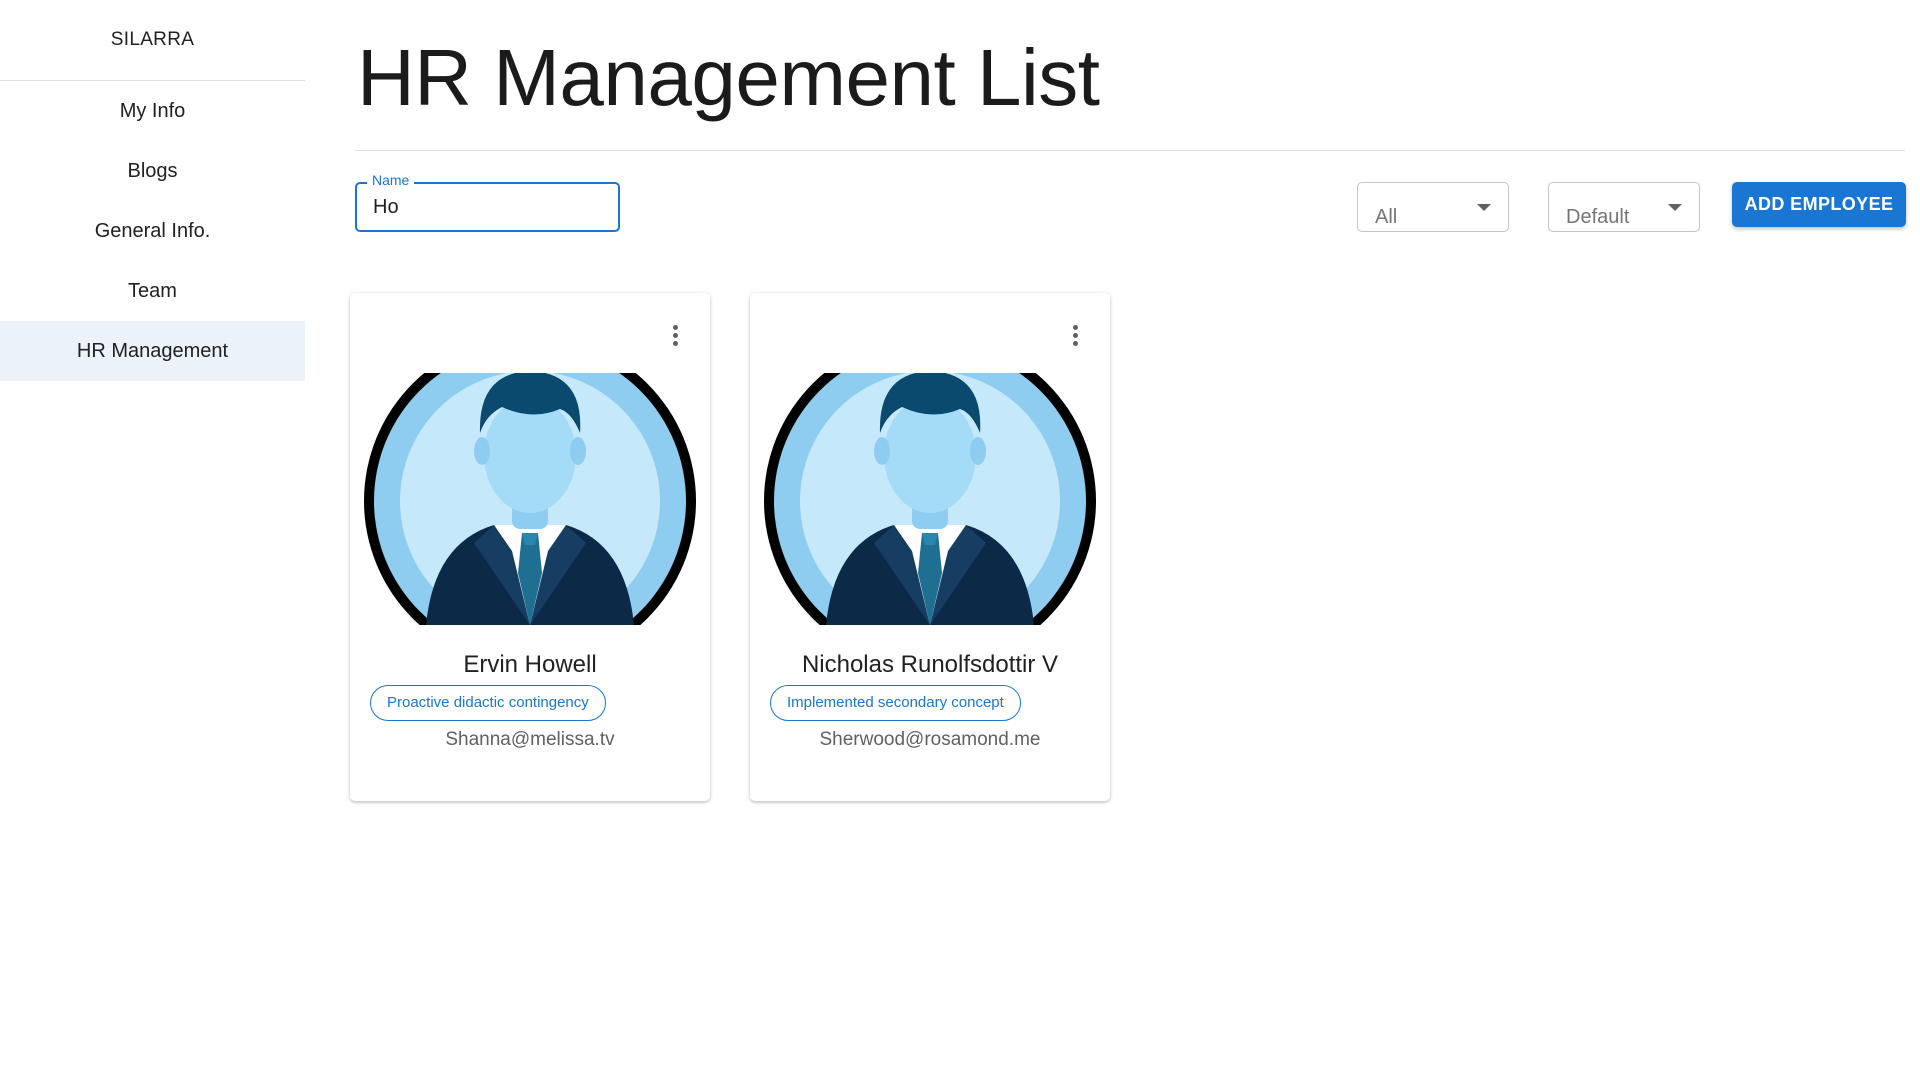  What do you see at coordinates (488, 703) in the screenshot?
I see `employee-tag-chip: Proactive didactic contingency` at bounding box center [488, 703].